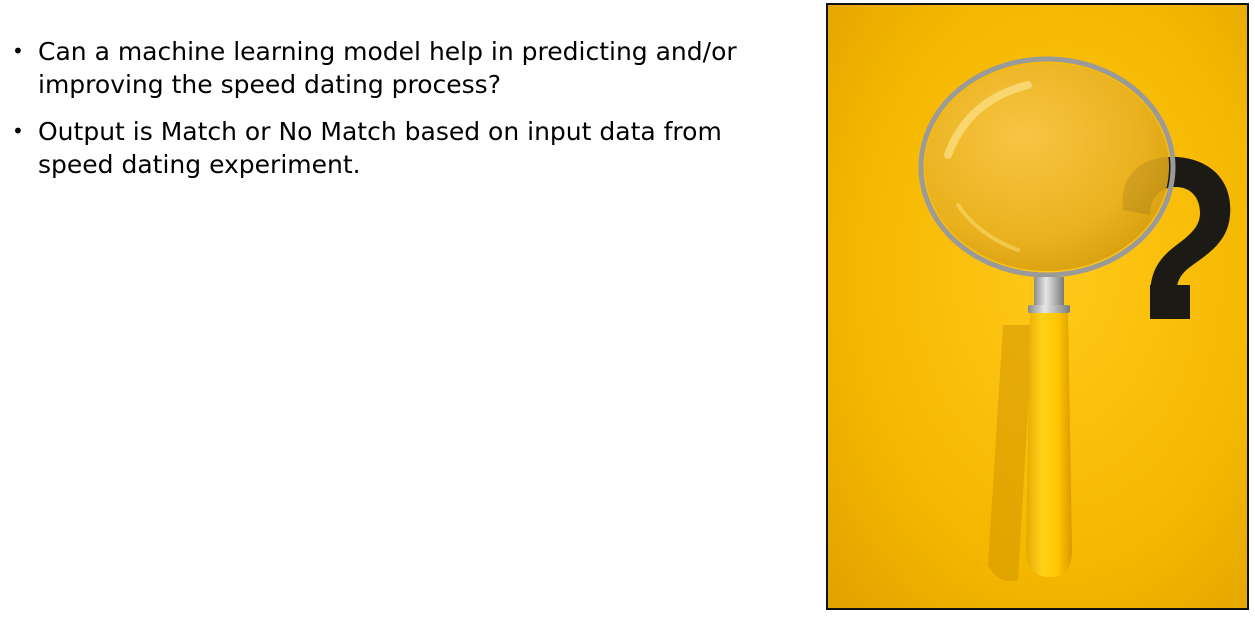  Describe the element at coordinates (1049, 445) in the screenshot. I see `handle` at that location.